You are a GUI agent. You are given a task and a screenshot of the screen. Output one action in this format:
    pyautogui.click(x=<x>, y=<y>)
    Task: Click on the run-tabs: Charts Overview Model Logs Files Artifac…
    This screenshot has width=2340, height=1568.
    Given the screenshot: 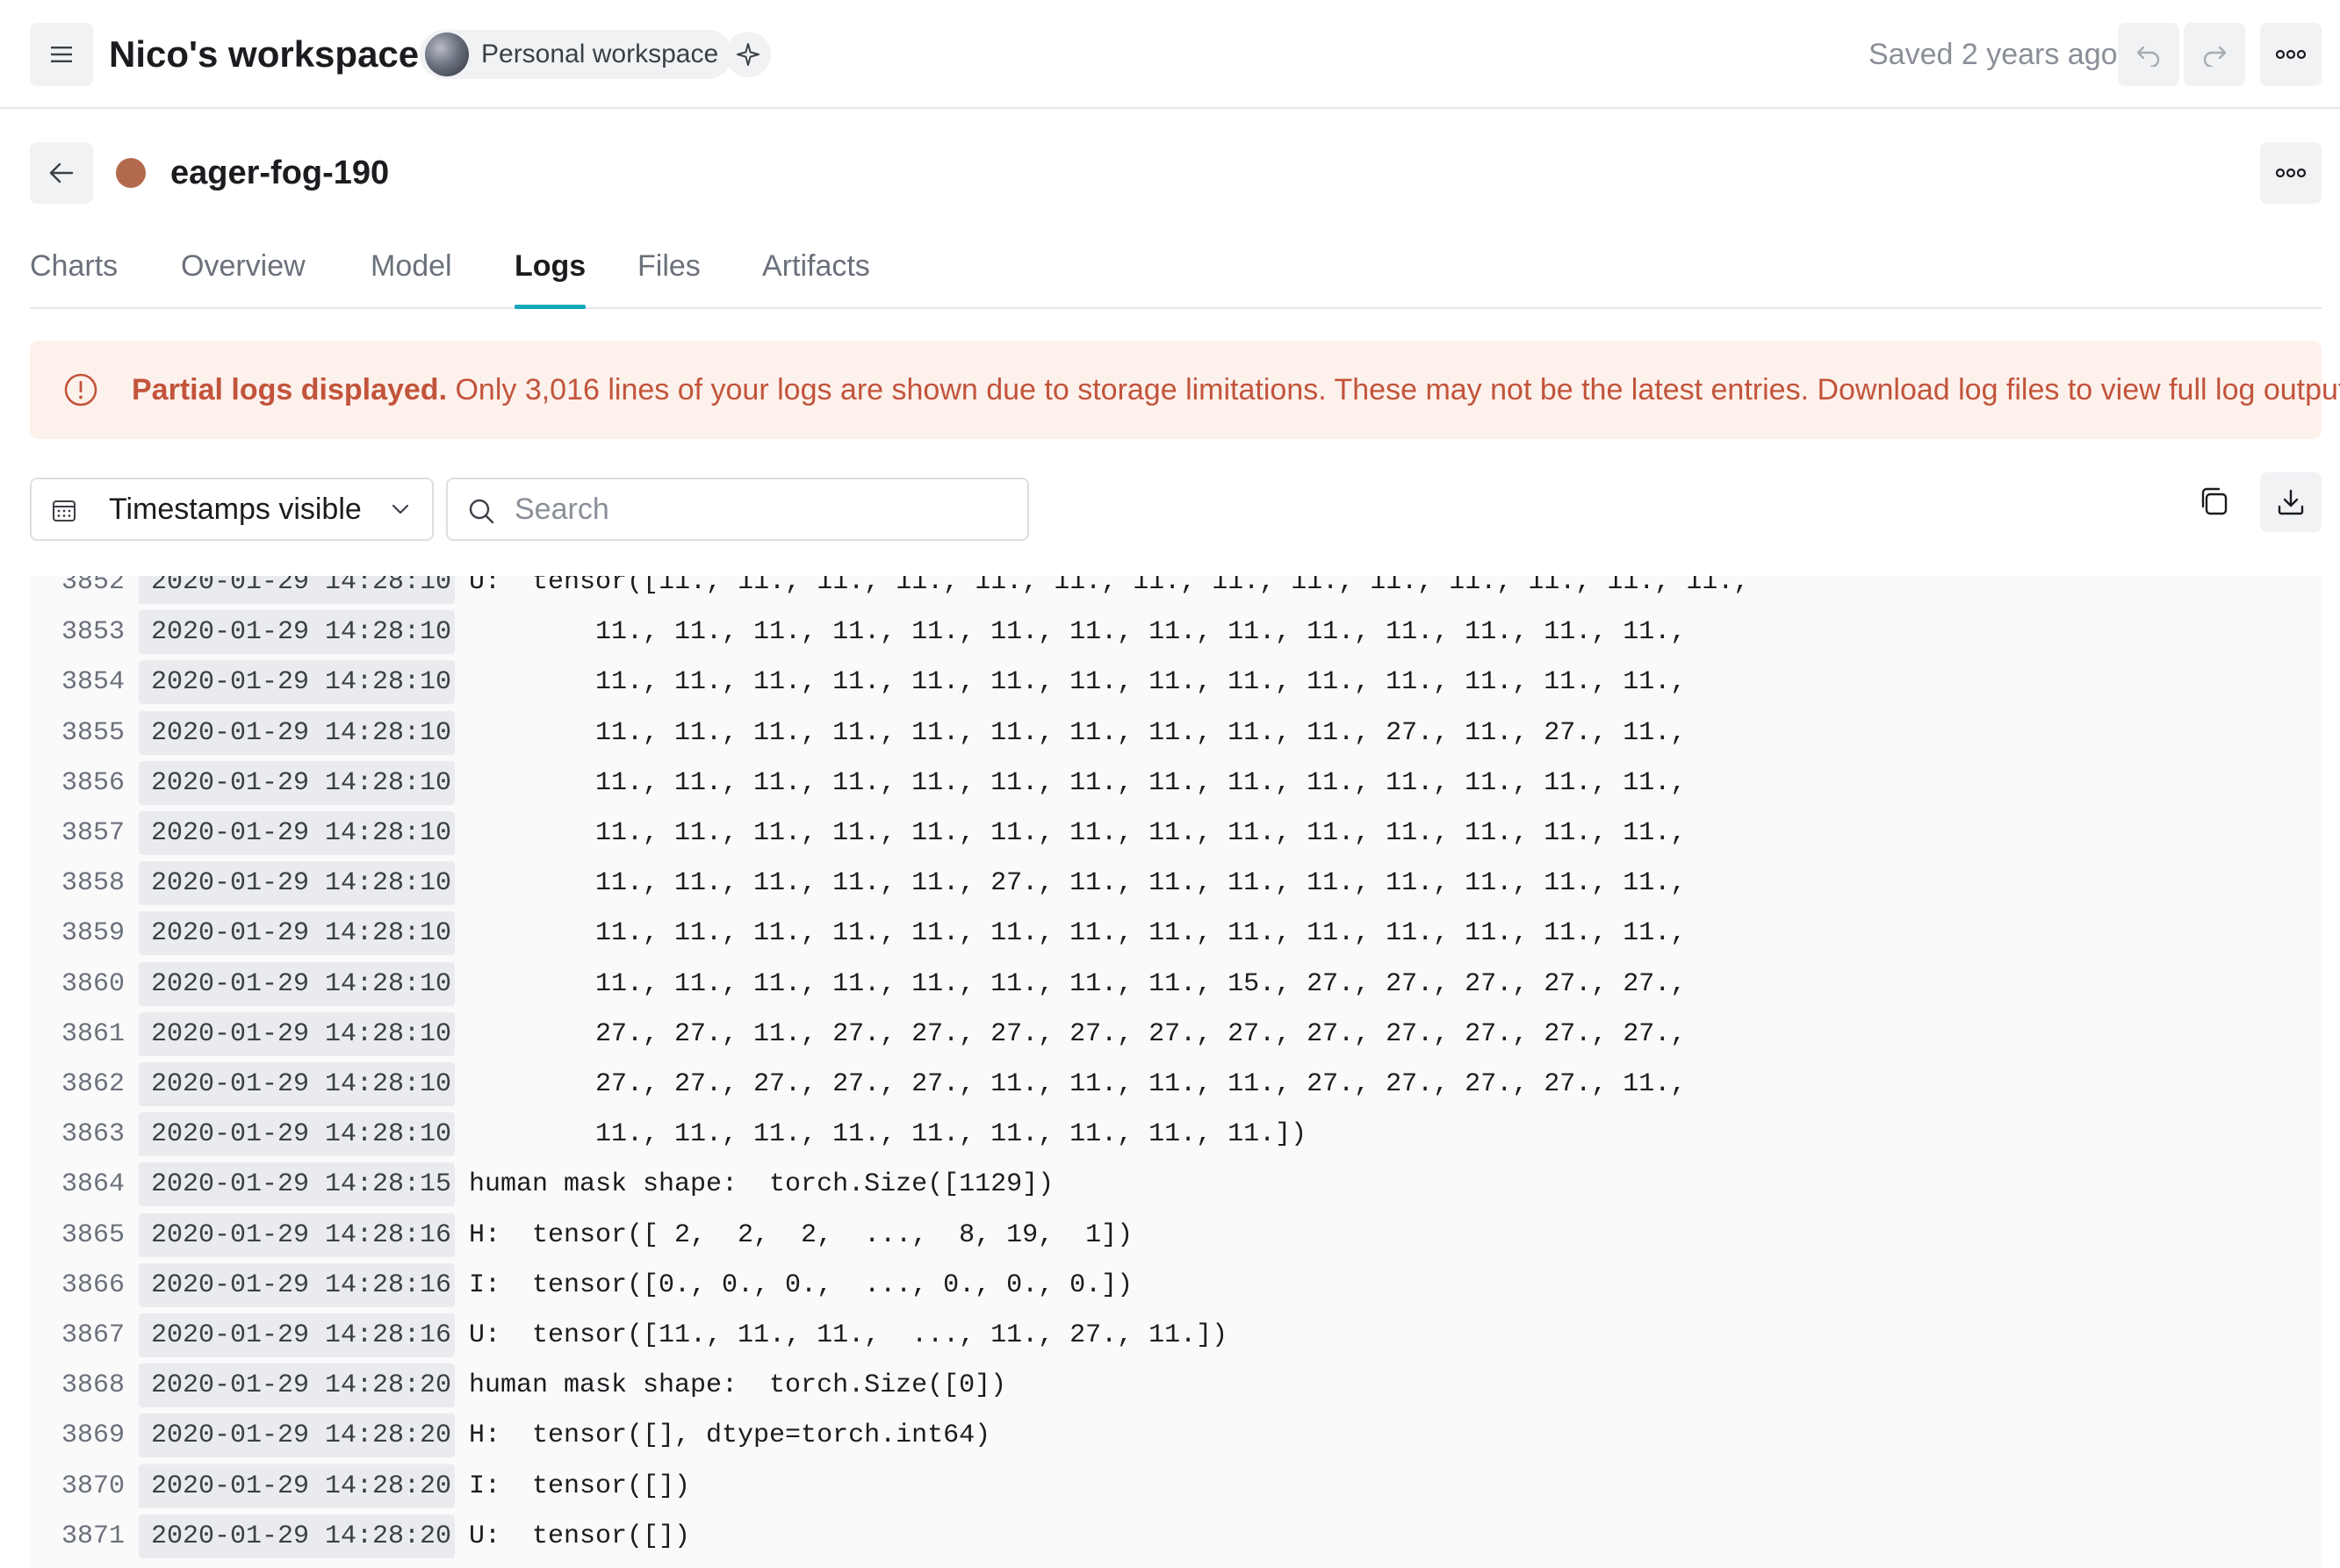 What is the action you would take?
    pyautogui.click(x=1176, y=274)
    